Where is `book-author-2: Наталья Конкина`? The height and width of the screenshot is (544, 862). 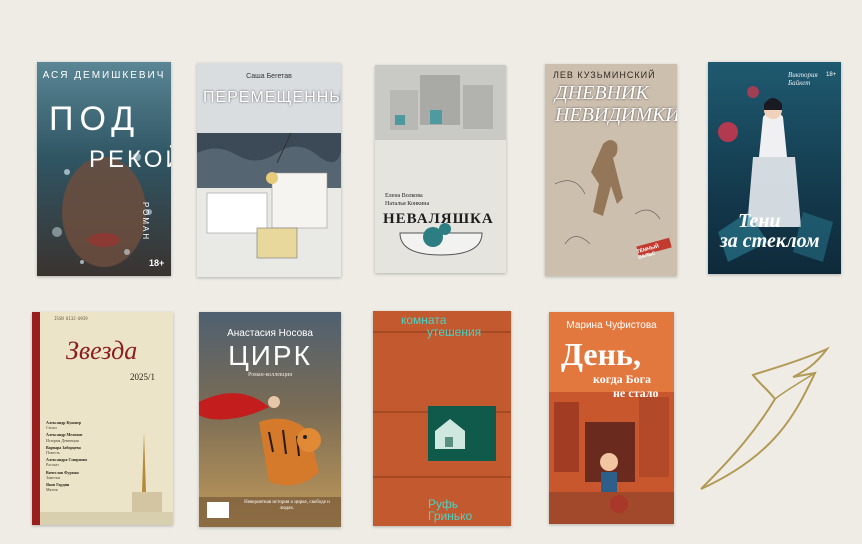
book-author-2: Наталья Конкина is located at coordinates (407, 204).